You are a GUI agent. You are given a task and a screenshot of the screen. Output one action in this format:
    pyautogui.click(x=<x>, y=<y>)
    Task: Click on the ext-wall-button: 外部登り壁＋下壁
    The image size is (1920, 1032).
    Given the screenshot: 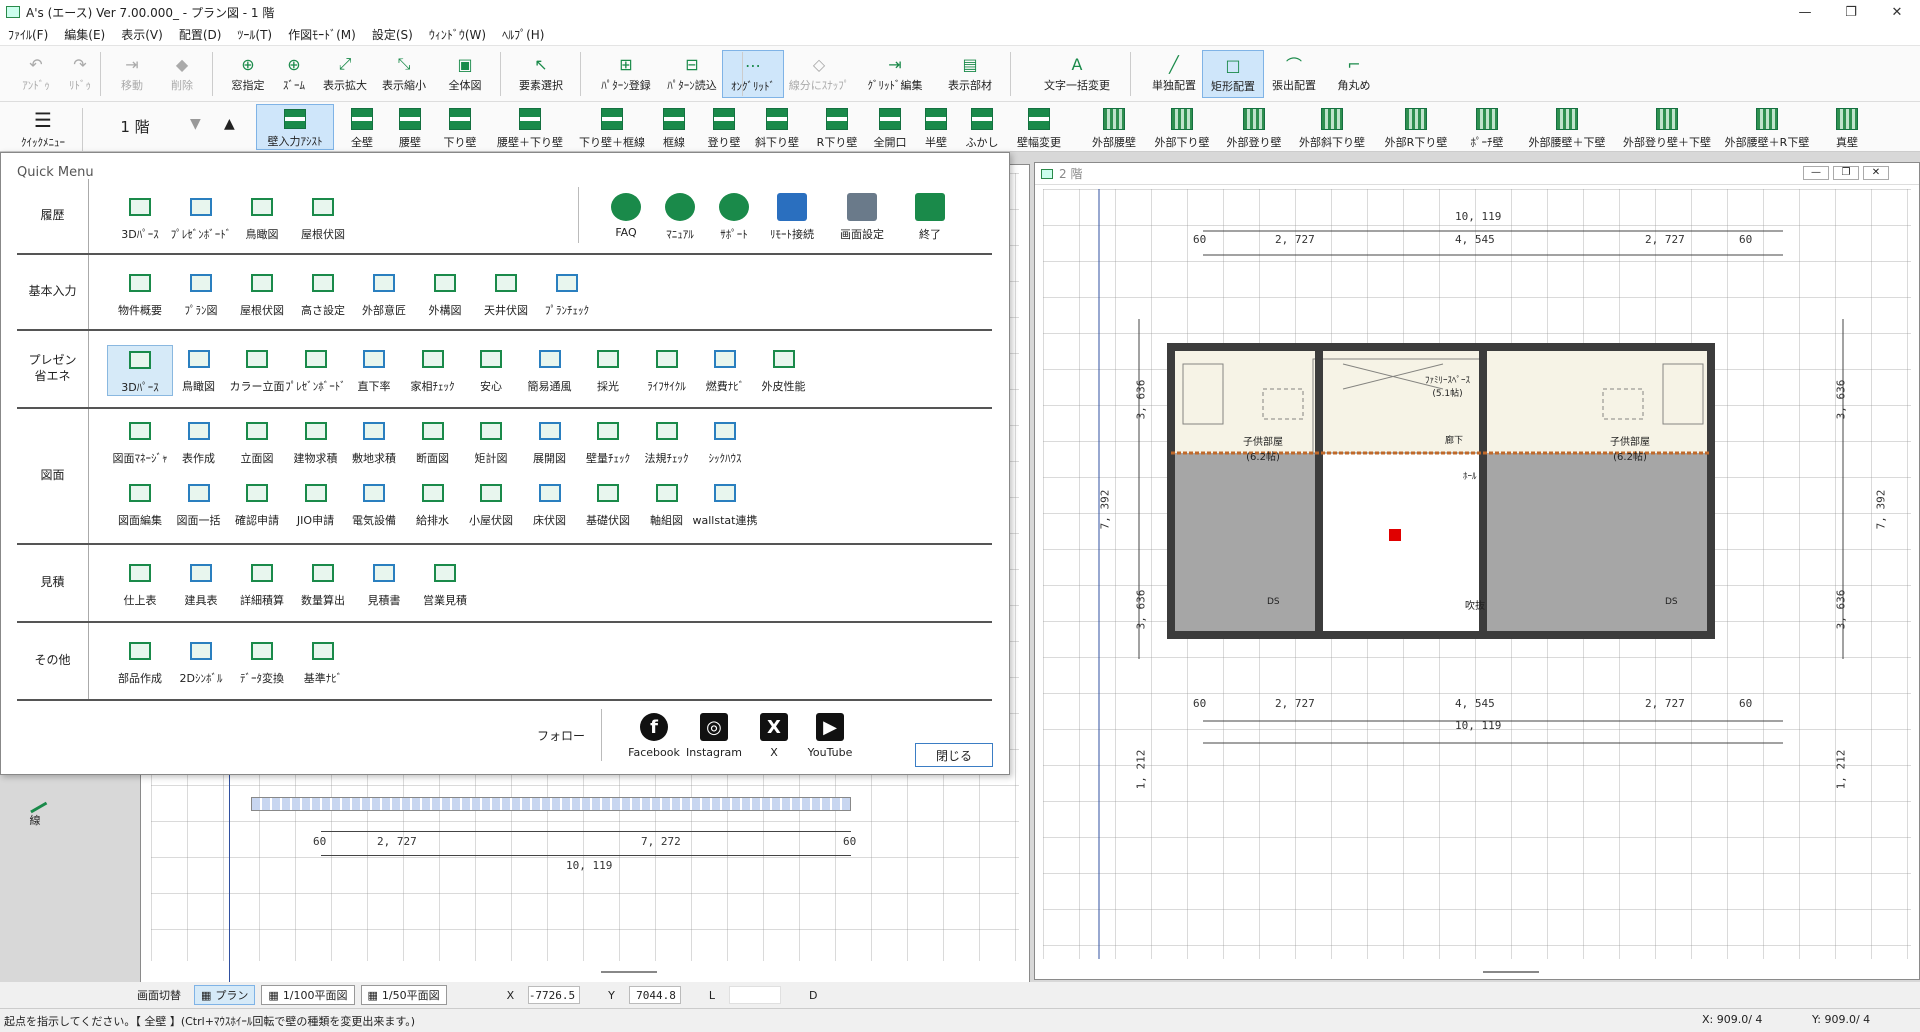 What is the action you would take?
    pyautogui.click(x=1667, y=127)
    